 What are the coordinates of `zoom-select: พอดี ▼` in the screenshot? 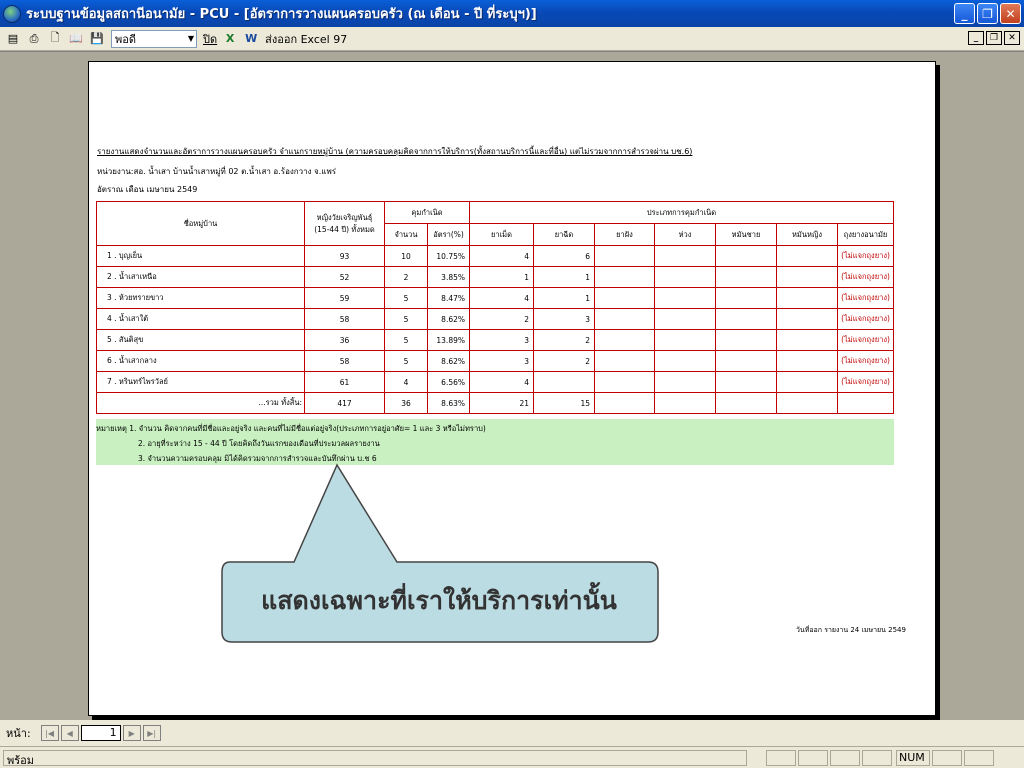 It's located at (154, 38).